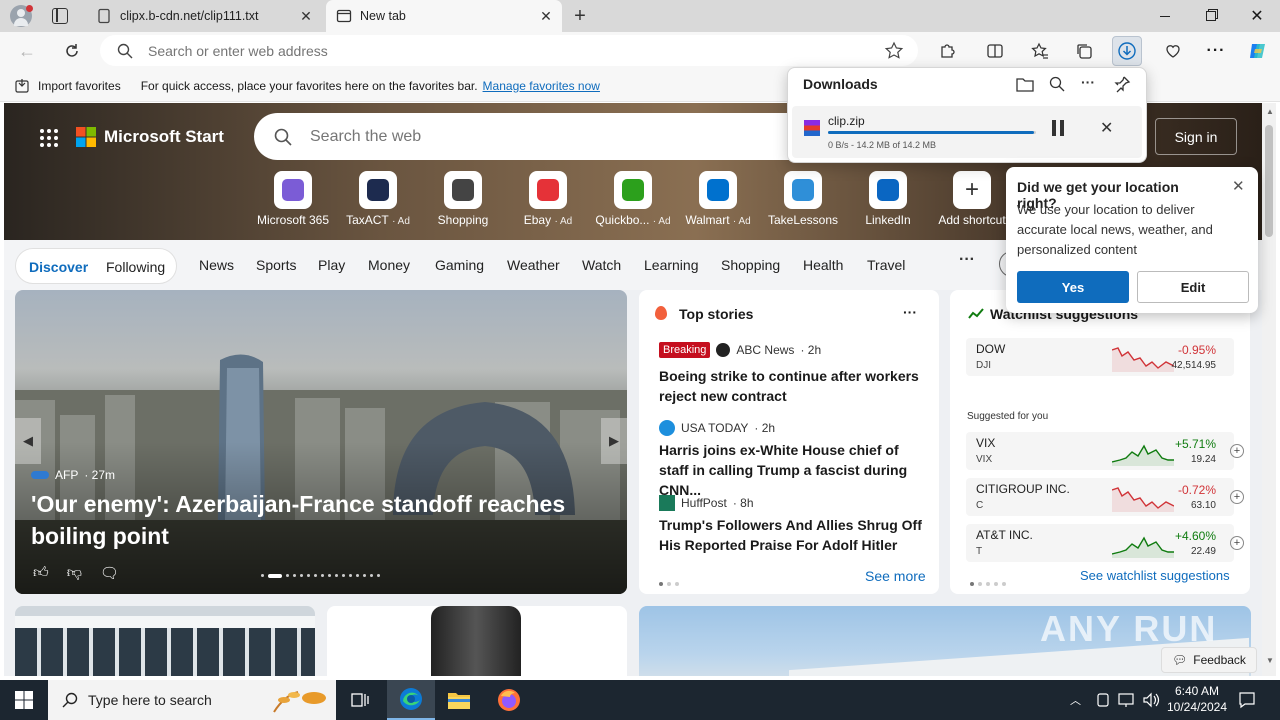  What do you see at coordinates (1257, 16) in the screenshot?
I see `close-window-button: ✕` at bounding box center [1257, 16].